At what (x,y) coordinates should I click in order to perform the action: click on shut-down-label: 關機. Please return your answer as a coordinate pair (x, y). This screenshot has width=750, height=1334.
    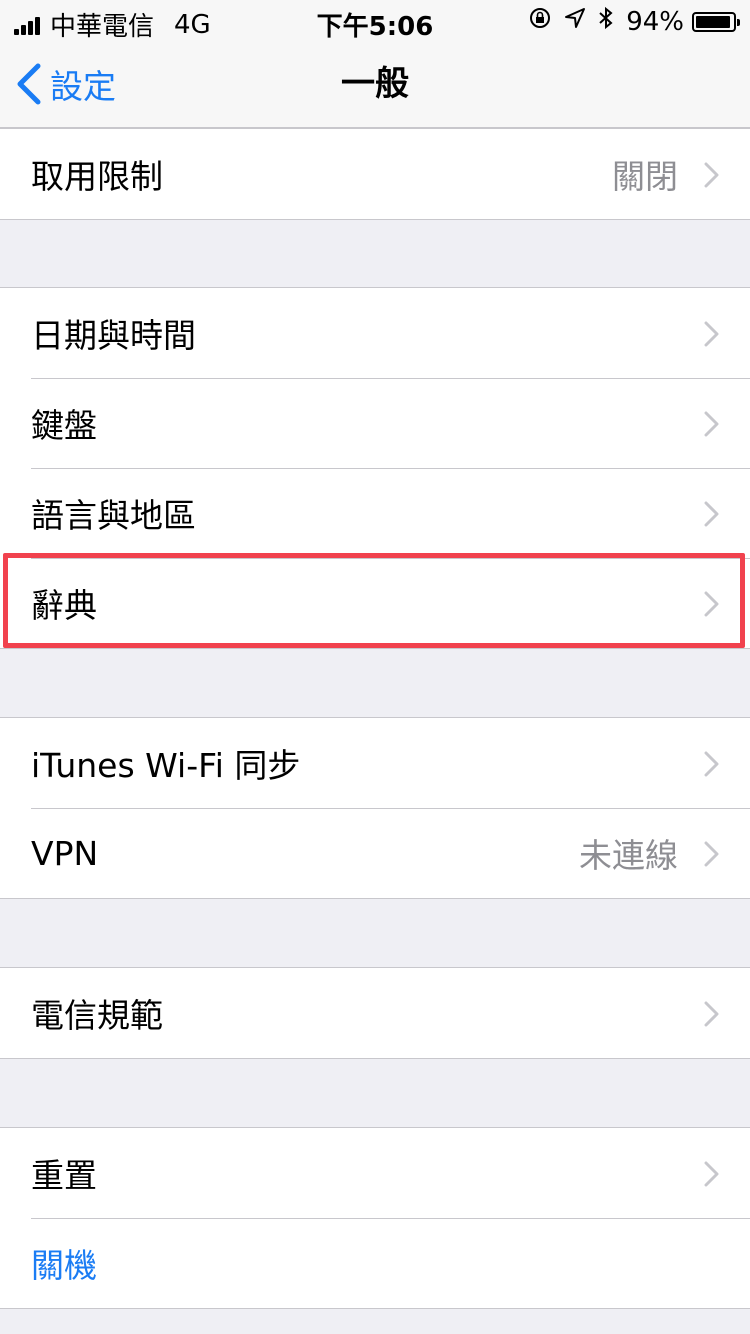
    Looking at the image, I should click on (64, 1265).